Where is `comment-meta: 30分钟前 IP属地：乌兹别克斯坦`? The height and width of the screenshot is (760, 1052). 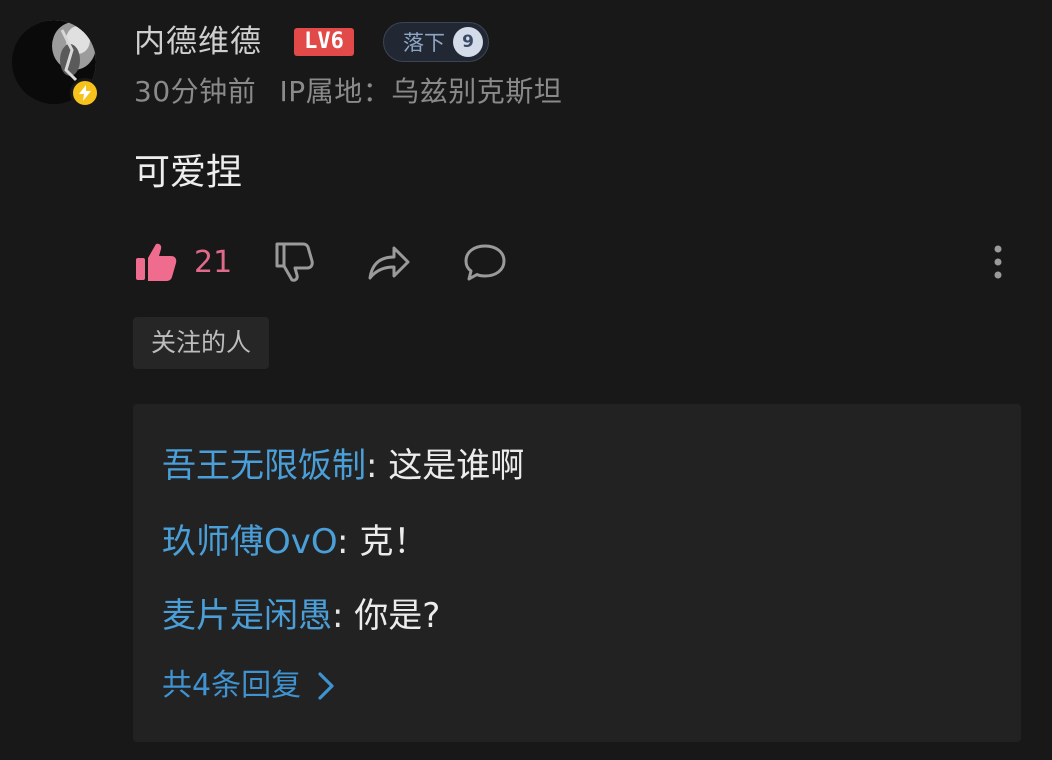 comment-meta: 30分钟前 IP属地：乌兹别克斯坦 is located at coordinates (348, 92).